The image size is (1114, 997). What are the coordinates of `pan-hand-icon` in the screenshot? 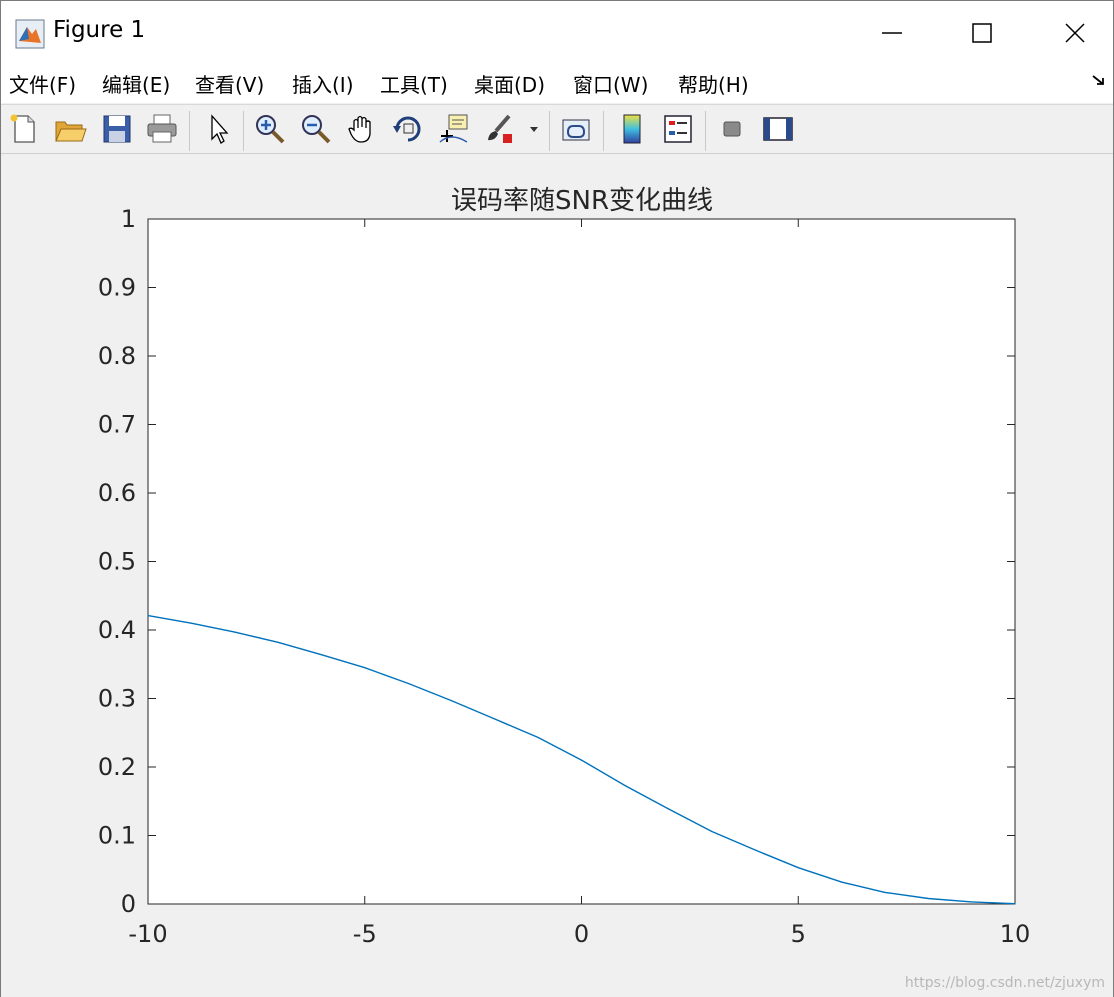 It's located at (362, 129).